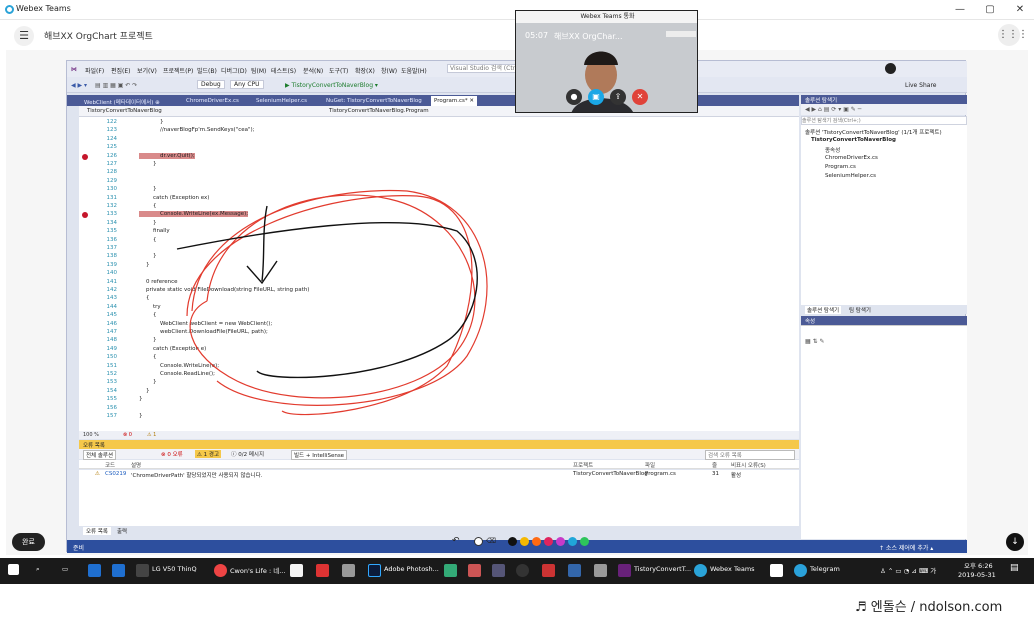 This screenshot has width=1034, height=621. Describe the element at coordinates (825, 569) in the screenshot. I see `taskbar-telegram: Telegram` at that location.